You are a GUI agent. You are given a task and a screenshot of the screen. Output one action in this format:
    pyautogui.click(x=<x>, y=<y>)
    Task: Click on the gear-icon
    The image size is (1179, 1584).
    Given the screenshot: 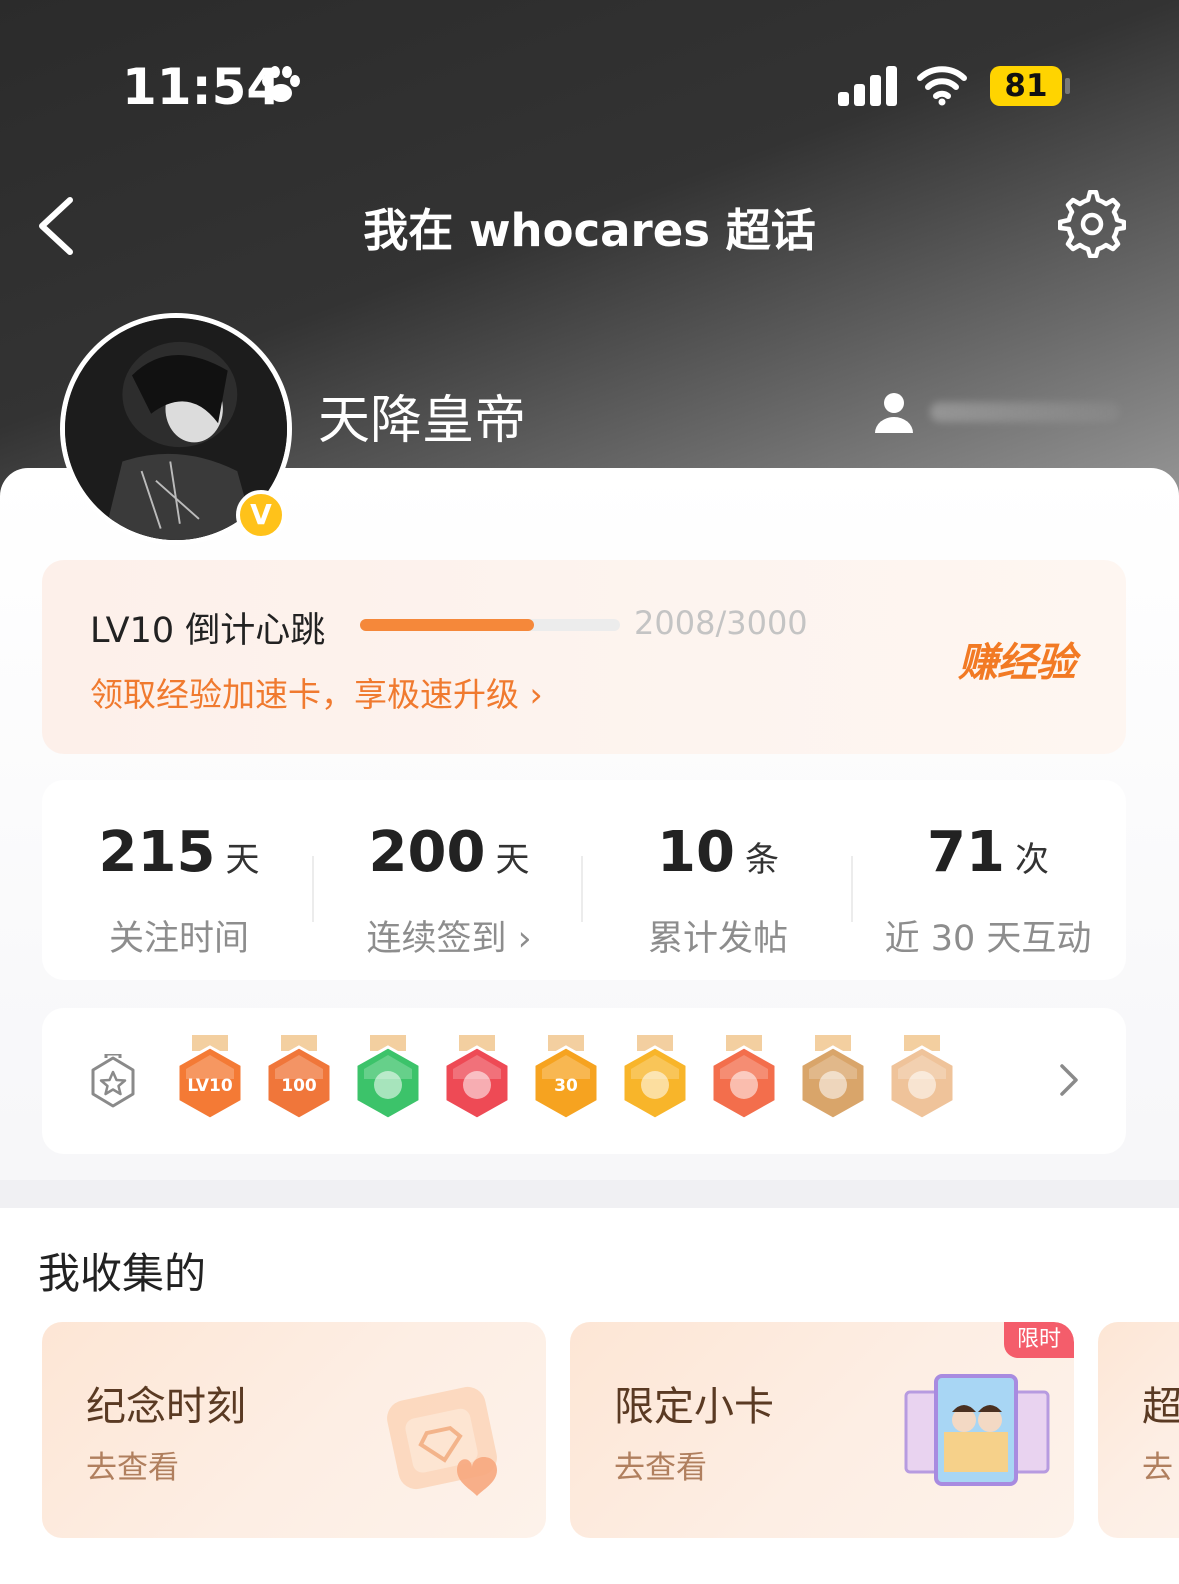 What is the action you would take?
    pyautogui.click(x=1092, y=224)
    